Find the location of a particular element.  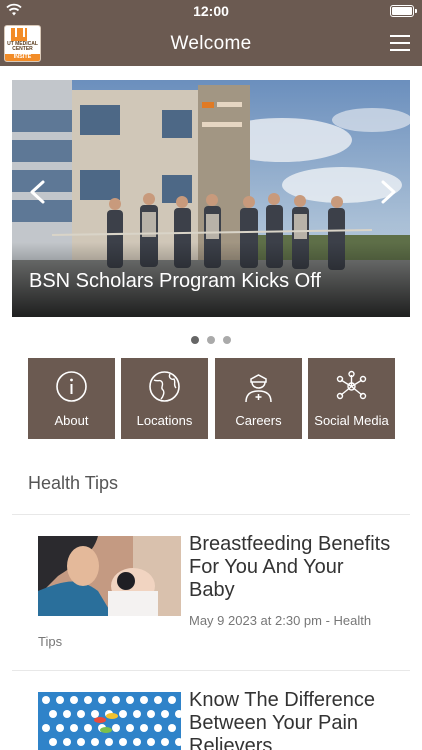

social-media-button: Social Media is located at coordinates (351, 398).